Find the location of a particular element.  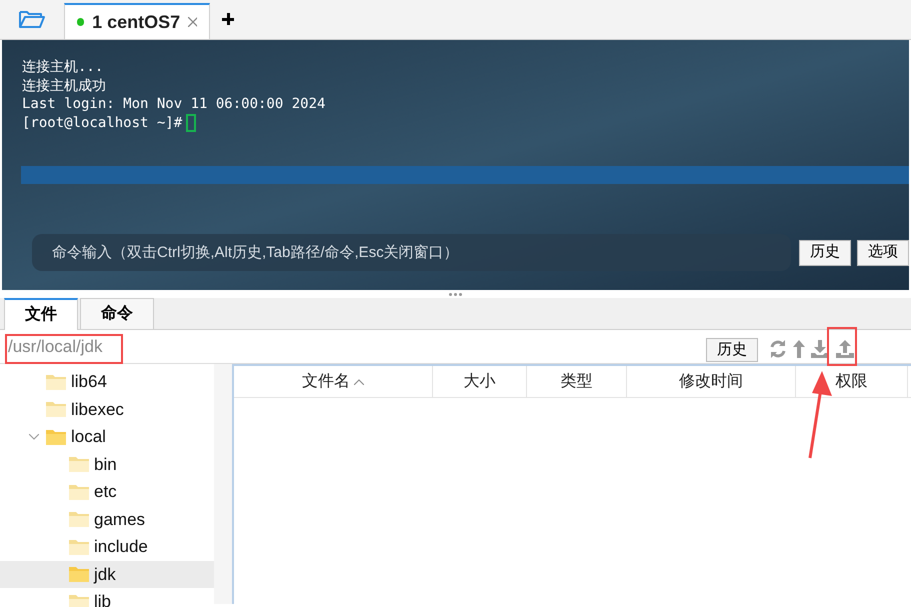

refresh-icon is located at coordinates (778, 348).